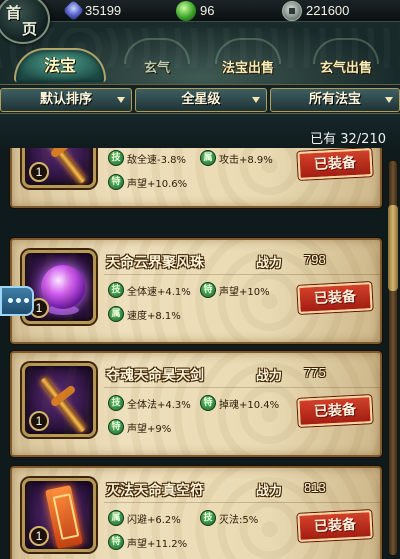 The image size is (400, 559). Describe the element at coordinates (155, 491) in the screenshot. I see `item-name: 灭法天命真空符` at that location.